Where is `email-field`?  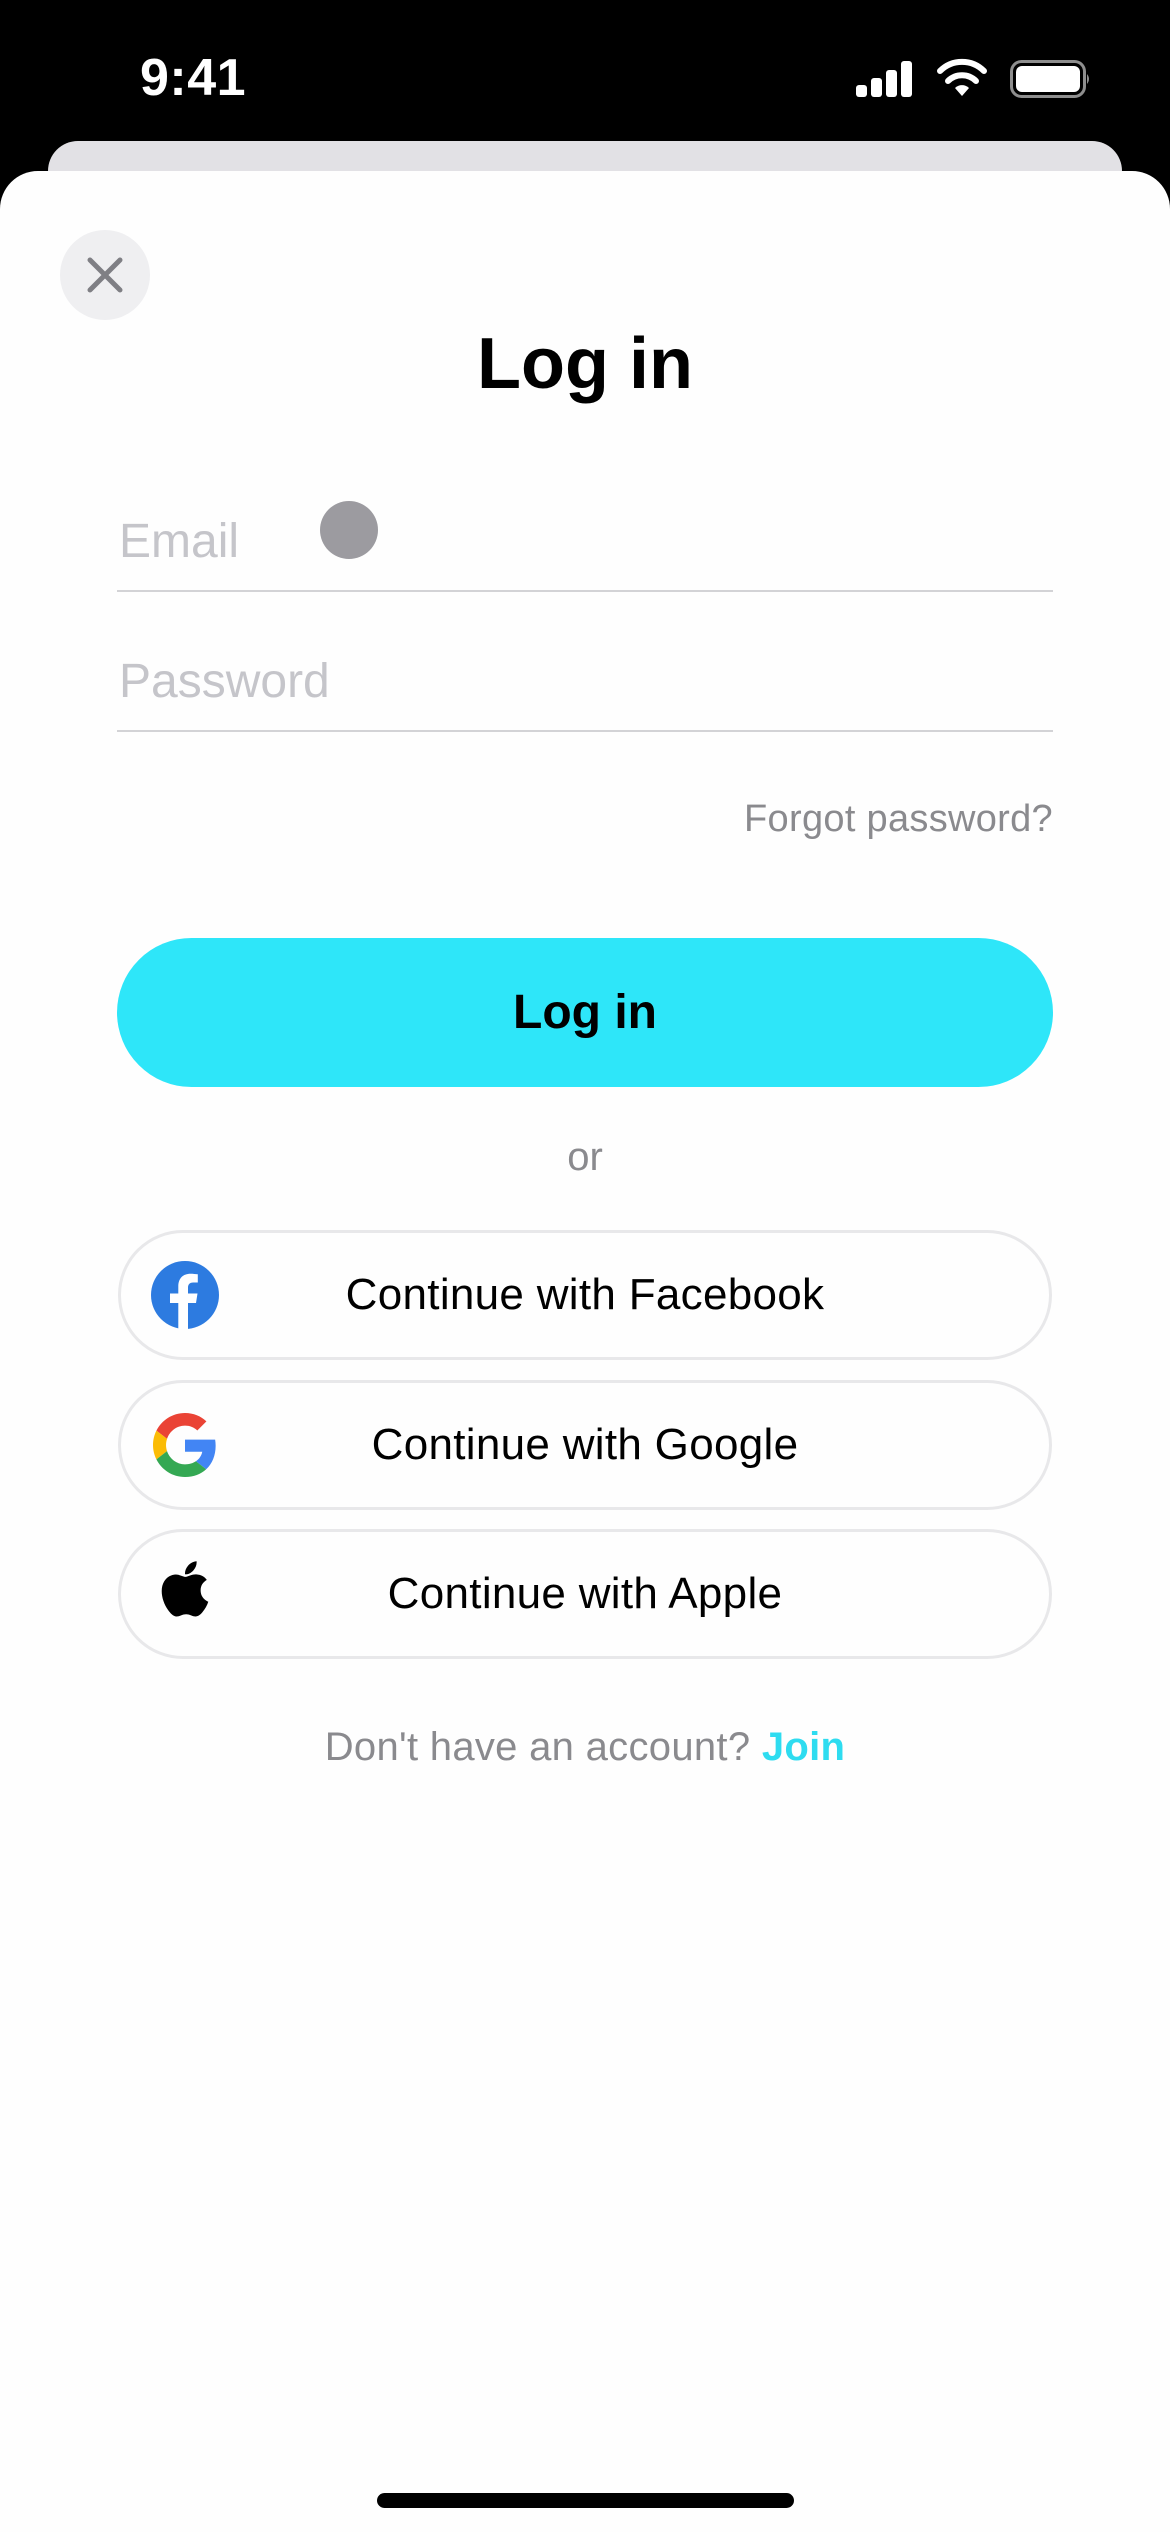
email-field is located at coordinates (585, 542).